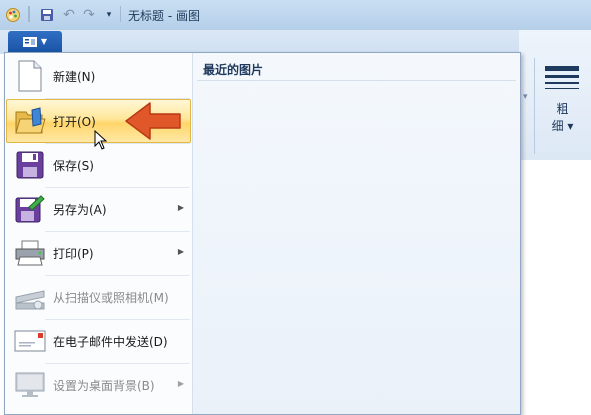 The height and width of the screenshot is (415, 591). What do you see at coordinates (153, 122) in the screenshot?
I see `annotation-arrow-icon` at bounding box center [153, 122].